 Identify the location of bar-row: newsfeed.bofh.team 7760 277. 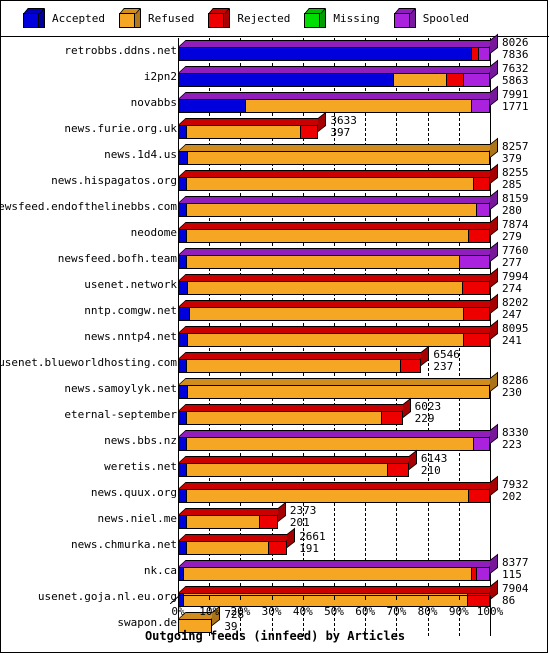
(275, 256).